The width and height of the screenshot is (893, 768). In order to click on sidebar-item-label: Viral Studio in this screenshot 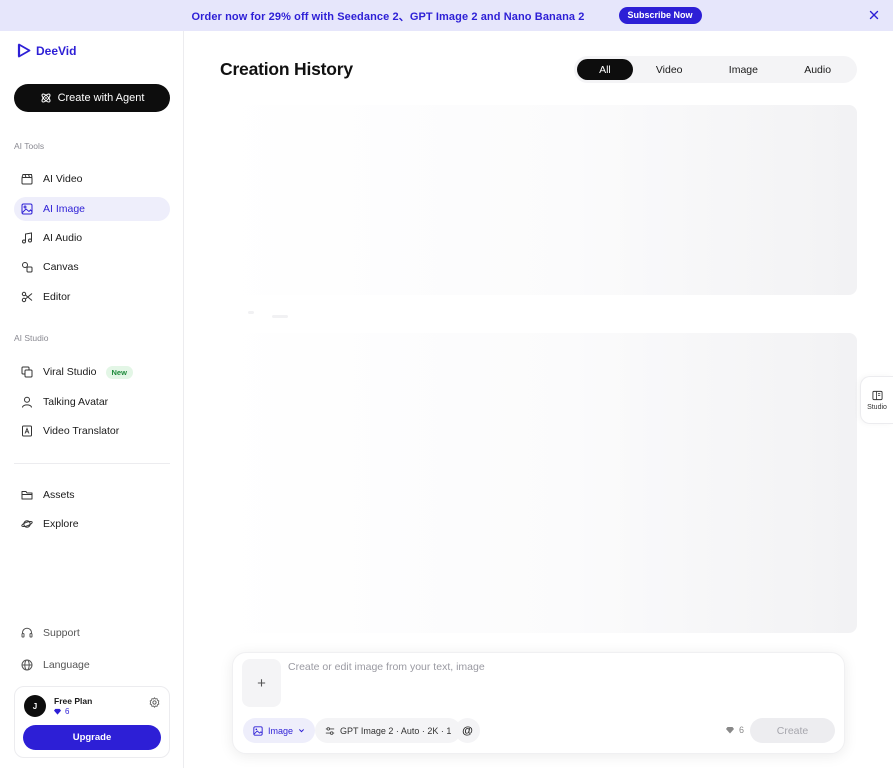, I will do `click(70, 372)`.